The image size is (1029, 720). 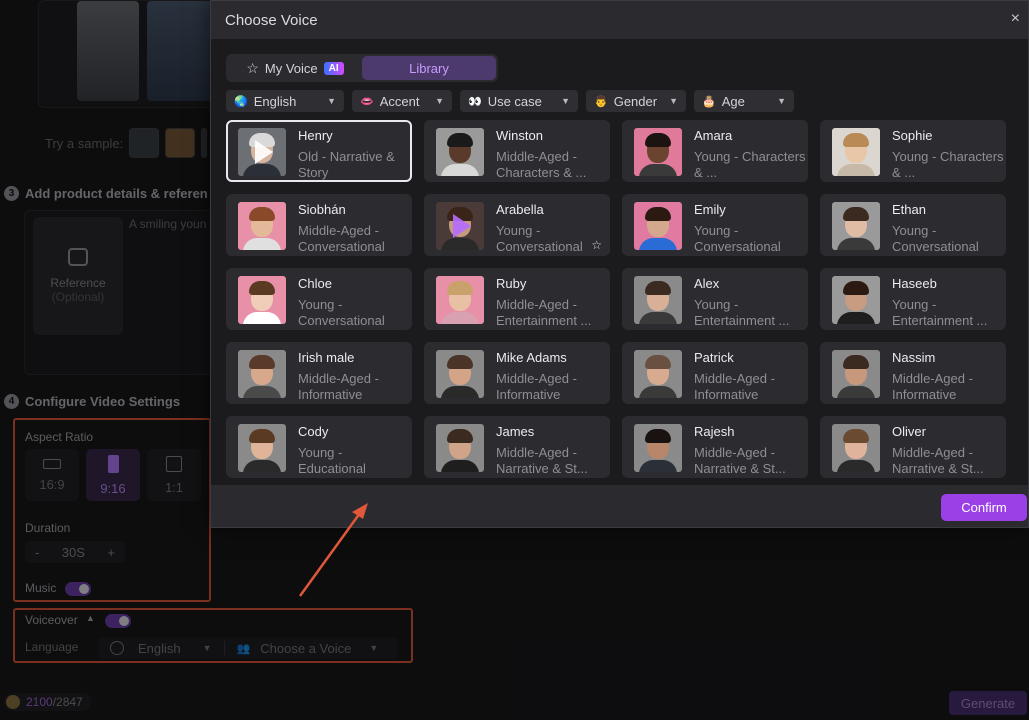 I want to click on filter-accent: 👄 Accent ▼, so click(x=402, y=101).